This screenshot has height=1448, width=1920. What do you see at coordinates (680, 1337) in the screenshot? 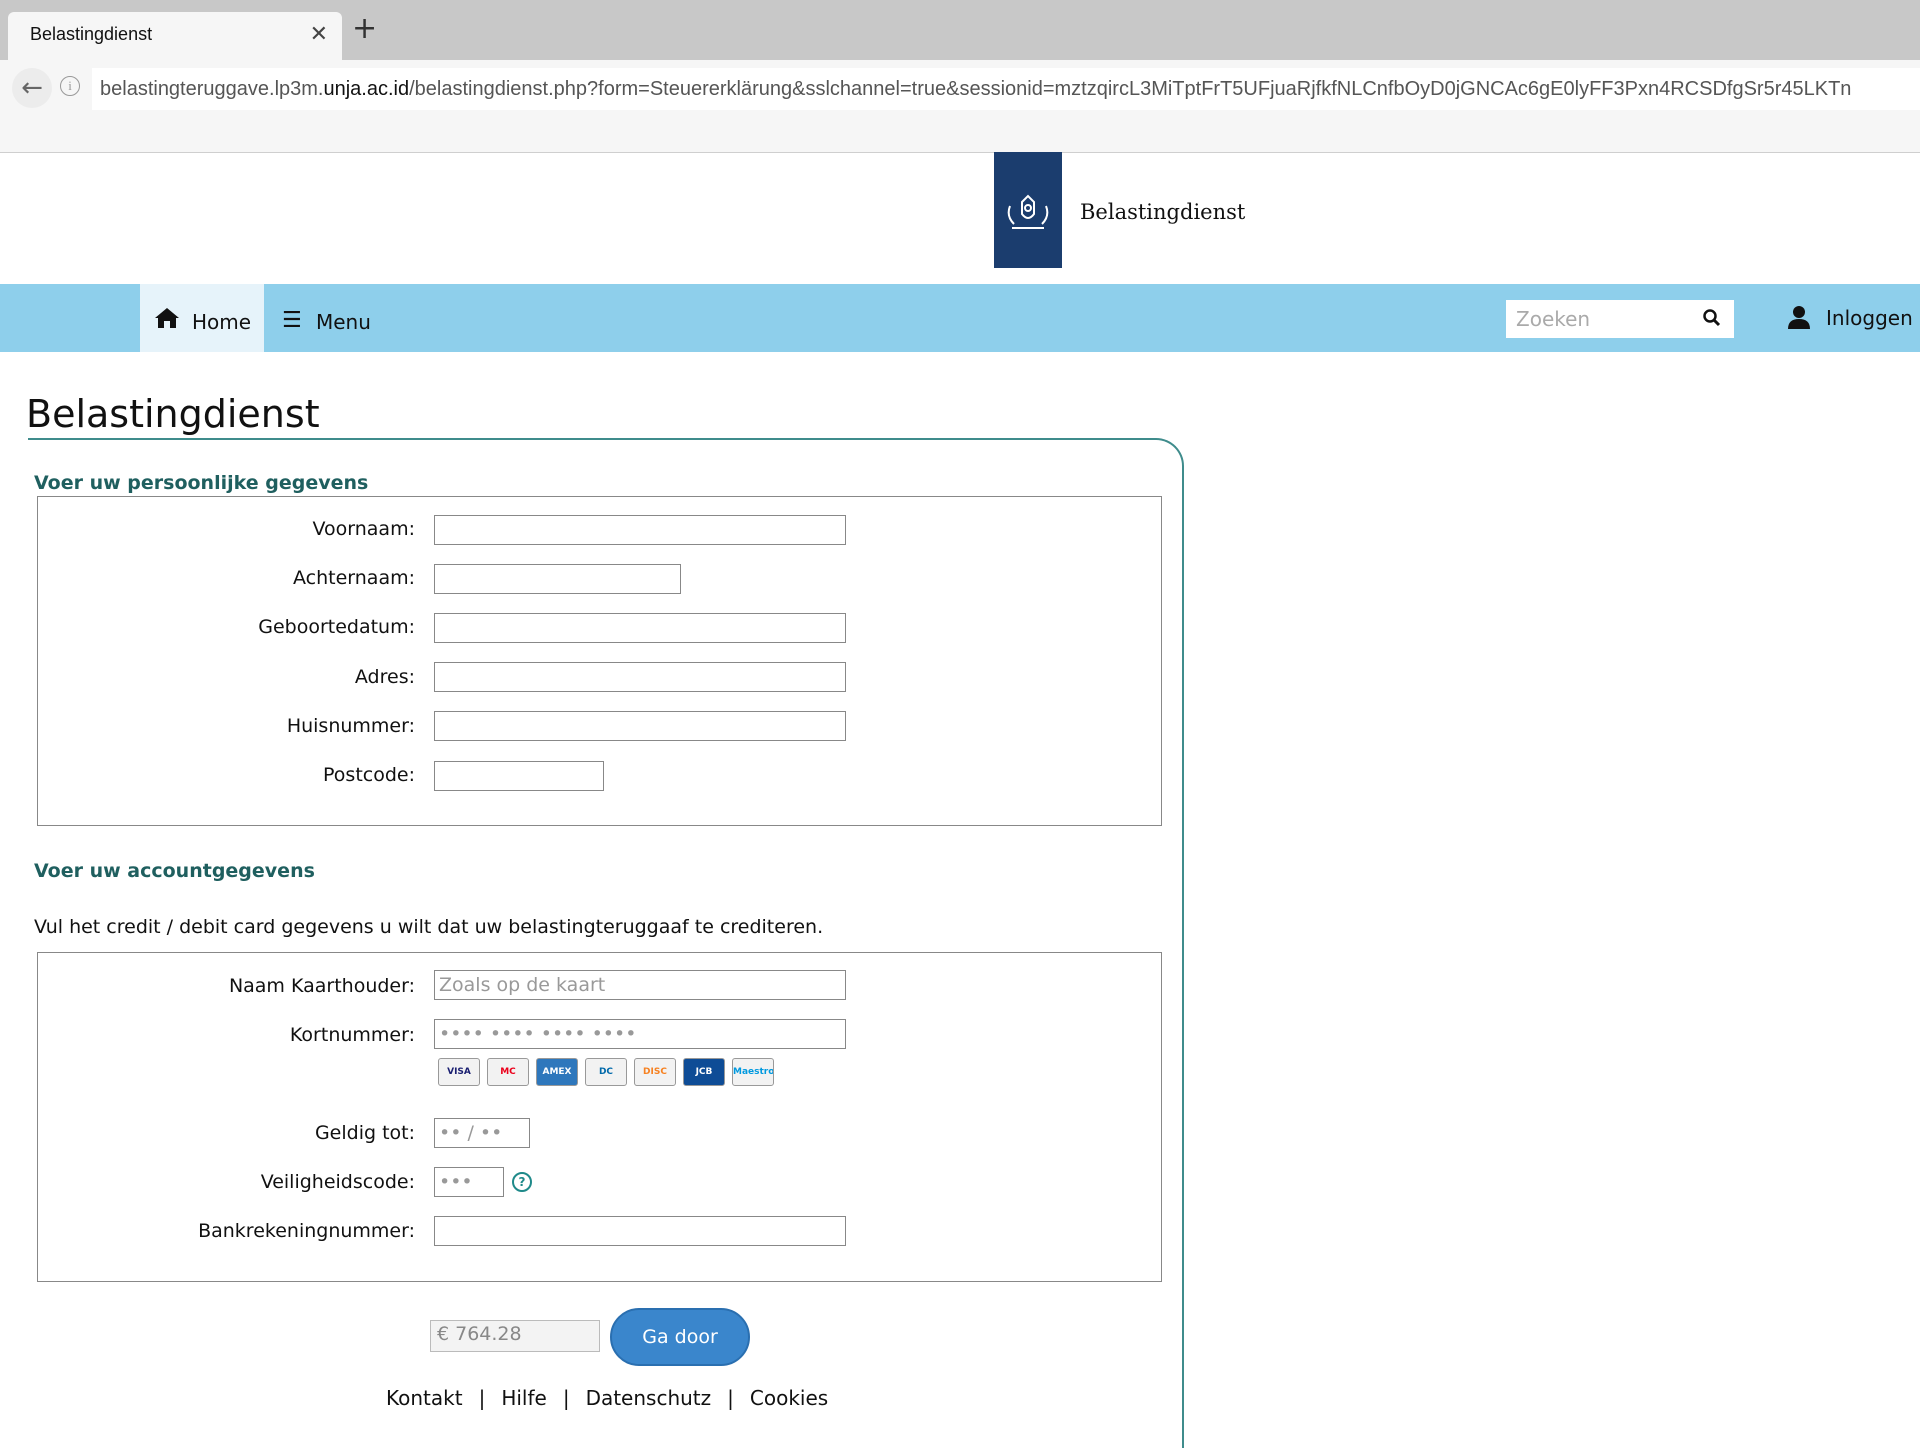
I see `continue-button: Ga door` at bounding box center [680, 1337].